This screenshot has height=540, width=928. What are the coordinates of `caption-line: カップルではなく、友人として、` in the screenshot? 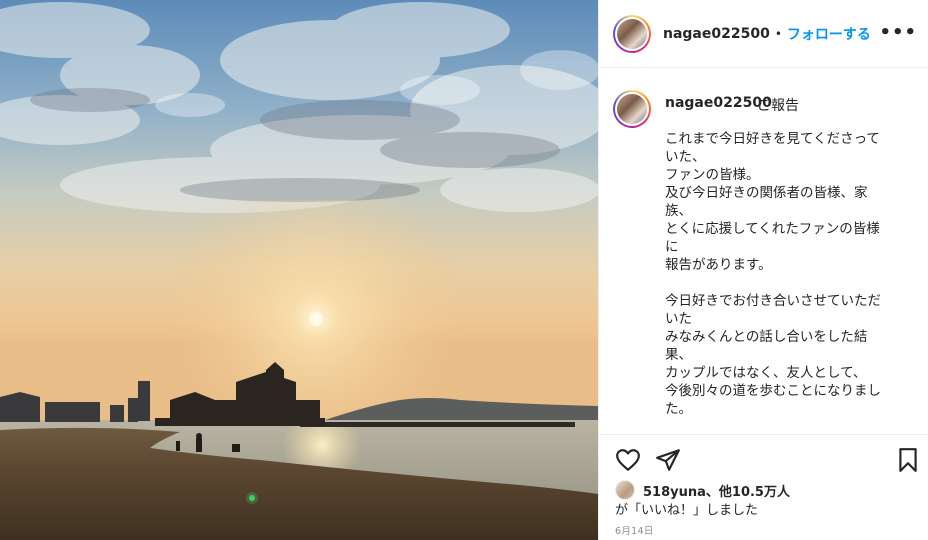 It's located at (766, 373).